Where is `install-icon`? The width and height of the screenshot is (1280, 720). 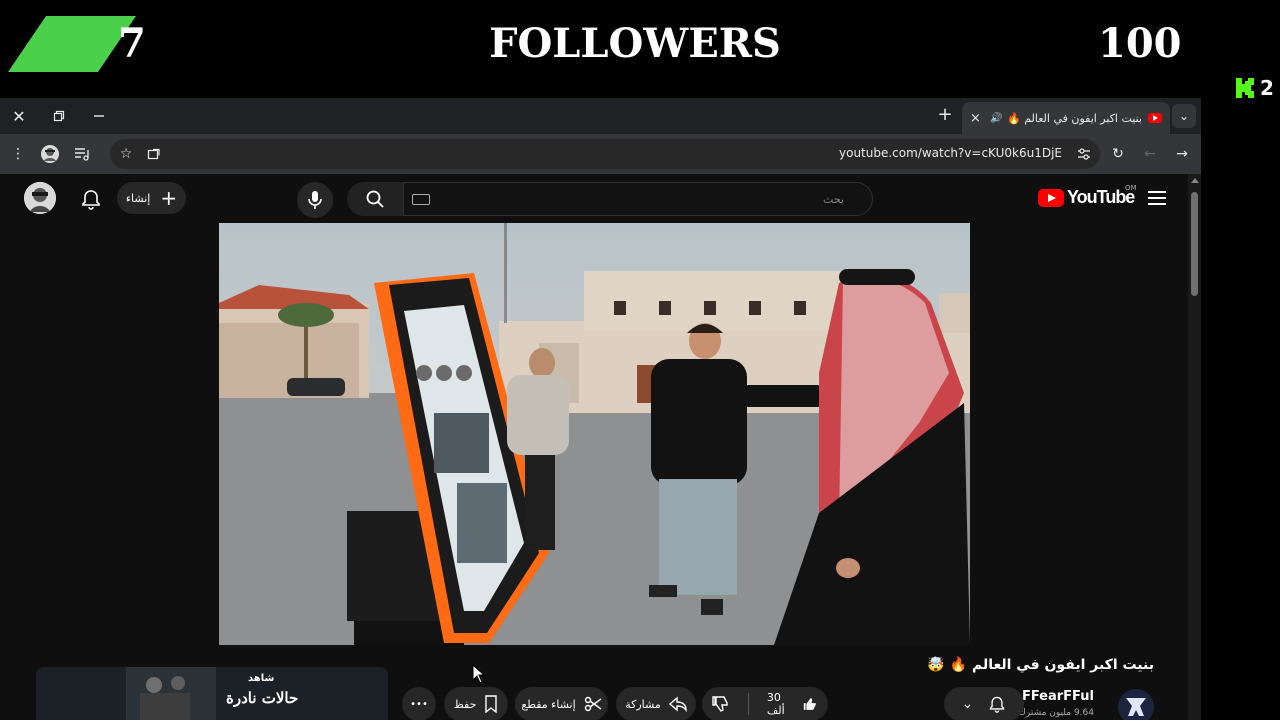
install-icon is located at coordinates (153, 154).